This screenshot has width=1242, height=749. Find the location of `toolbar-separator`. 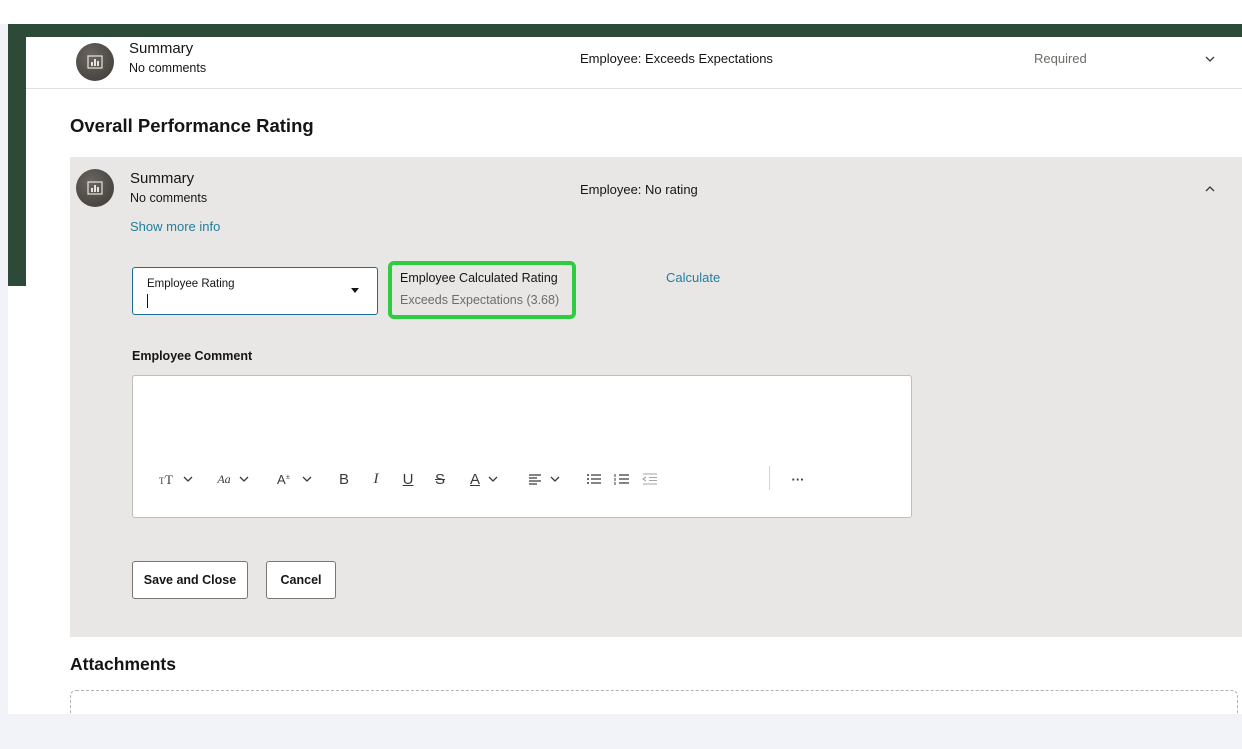

toolbar-separator is located at coordinates (769, 478).